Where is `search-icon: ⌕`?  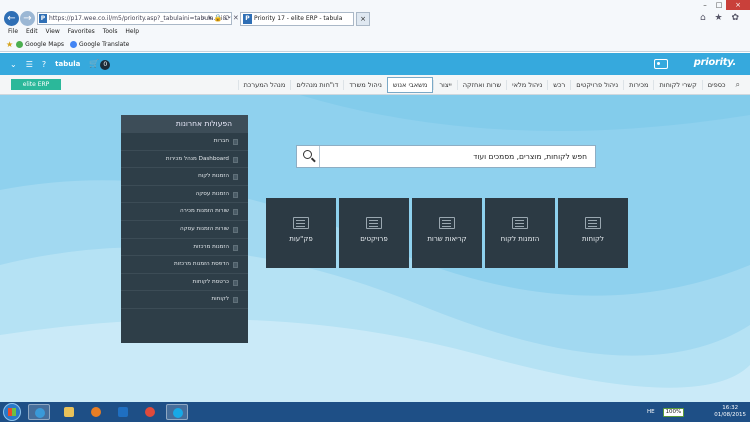
search-icon: ⌕ is located at coordinates (735, 85).